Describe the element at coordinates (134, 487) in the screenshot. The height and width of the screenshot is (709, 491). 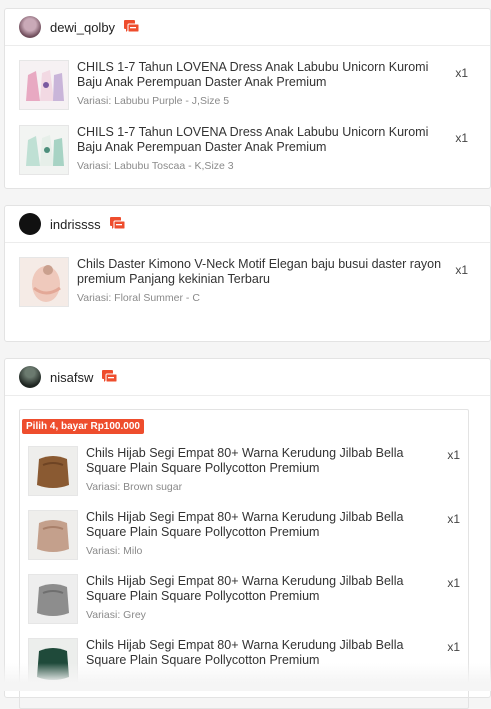
I see `product-variant: Variasi: Brown sugar` at that location.